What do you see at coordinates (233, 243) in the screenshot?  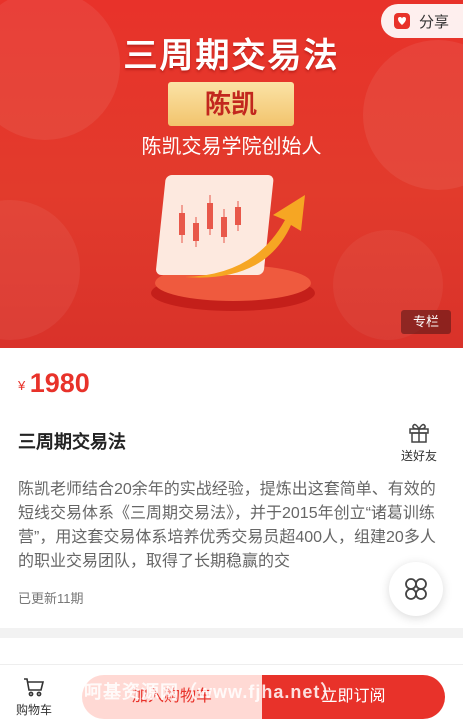 I see `candlestick-chart-illustration` at bounding box center [233, 243].